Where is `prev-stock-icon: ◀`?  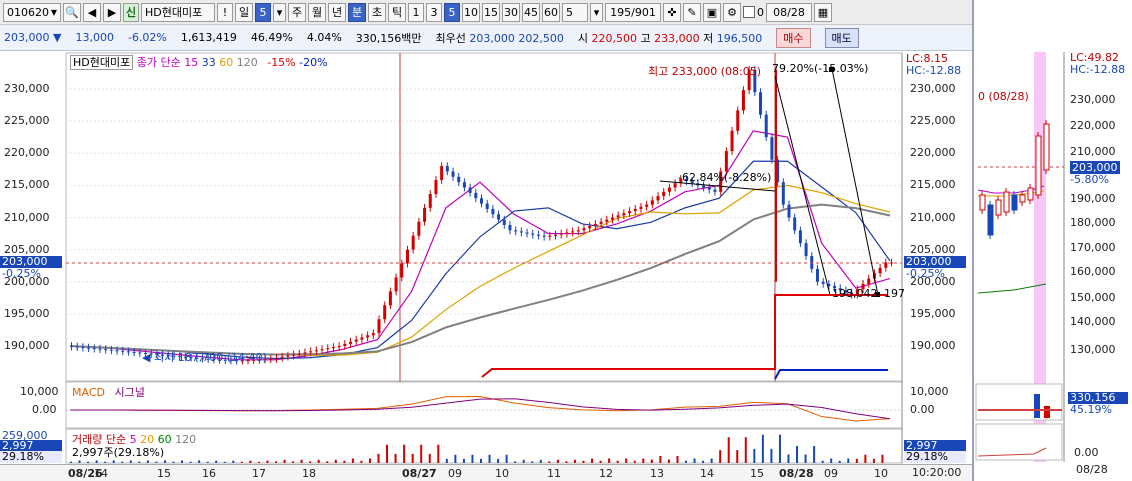
prev-stock-icon: ◀ is located at coordinates (92, 12).